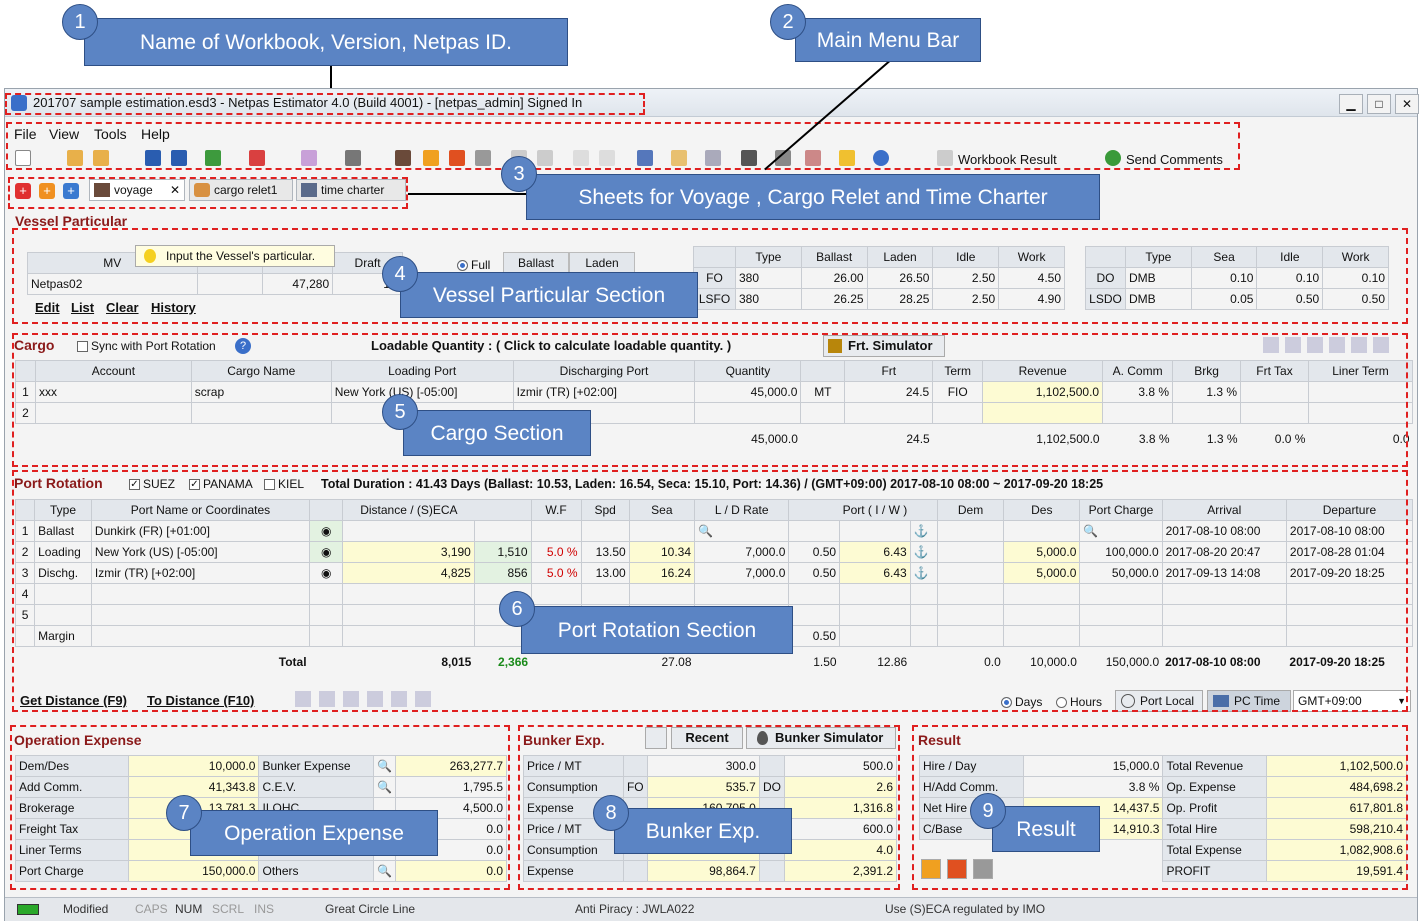 This screenshot has width=1420, height=923. What do you see at coordinates (370, 909) in the screenshot?
I see `status-great-circle: Great Circle Line` at bounding box center [370, 909].